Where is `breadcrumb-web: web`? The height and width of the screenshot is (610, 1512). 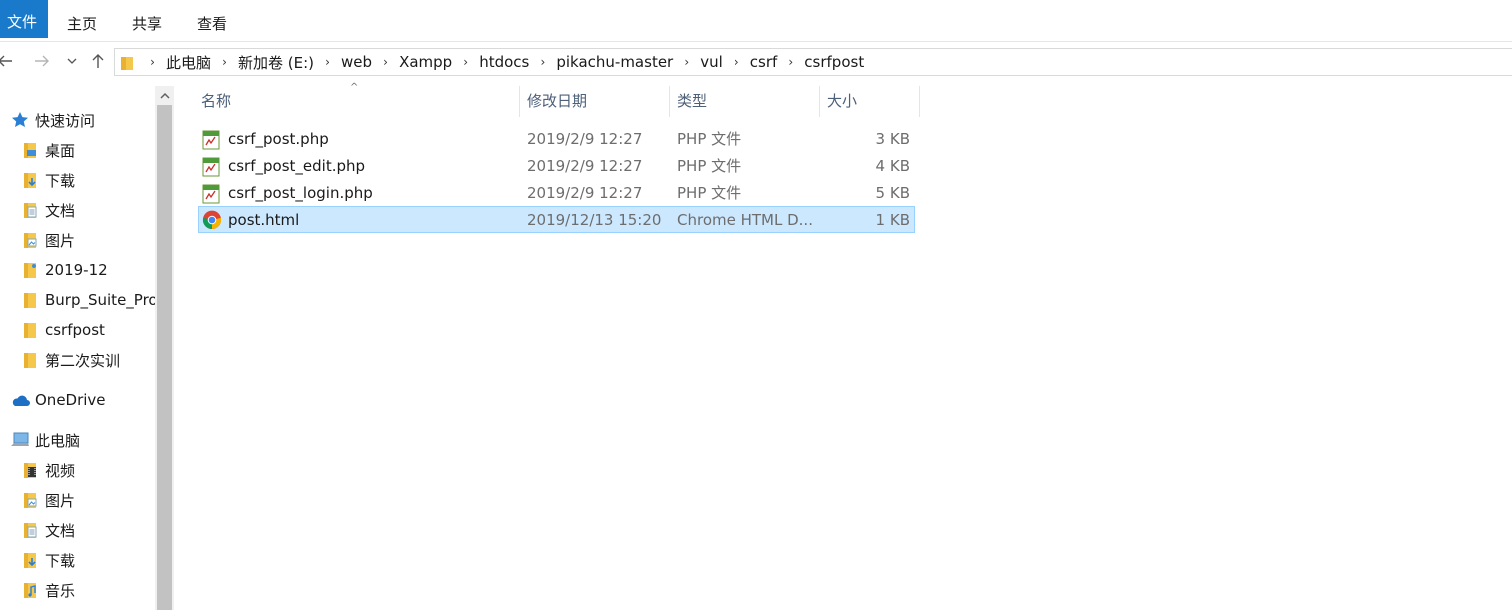 breadcrumb-web: web is located at coordinates (356, 62).